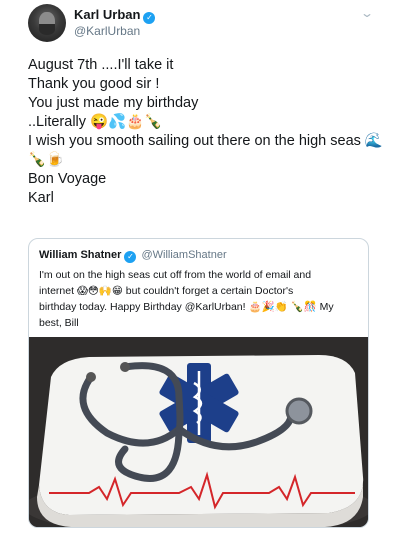 The image size is (400, 533). Describe the element at coordinates (46, 160) in the screenshot. I see `tweet-line: 🍾🍺` at that location.